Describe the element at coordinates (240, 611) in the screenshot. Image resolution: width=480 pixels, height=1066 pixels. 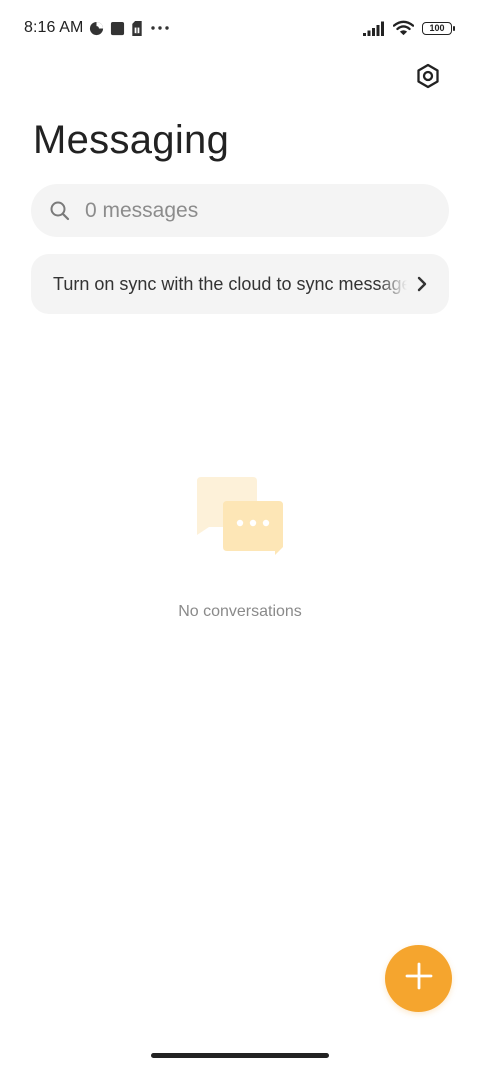
I see `empty-state-text: No conversations` at that location.